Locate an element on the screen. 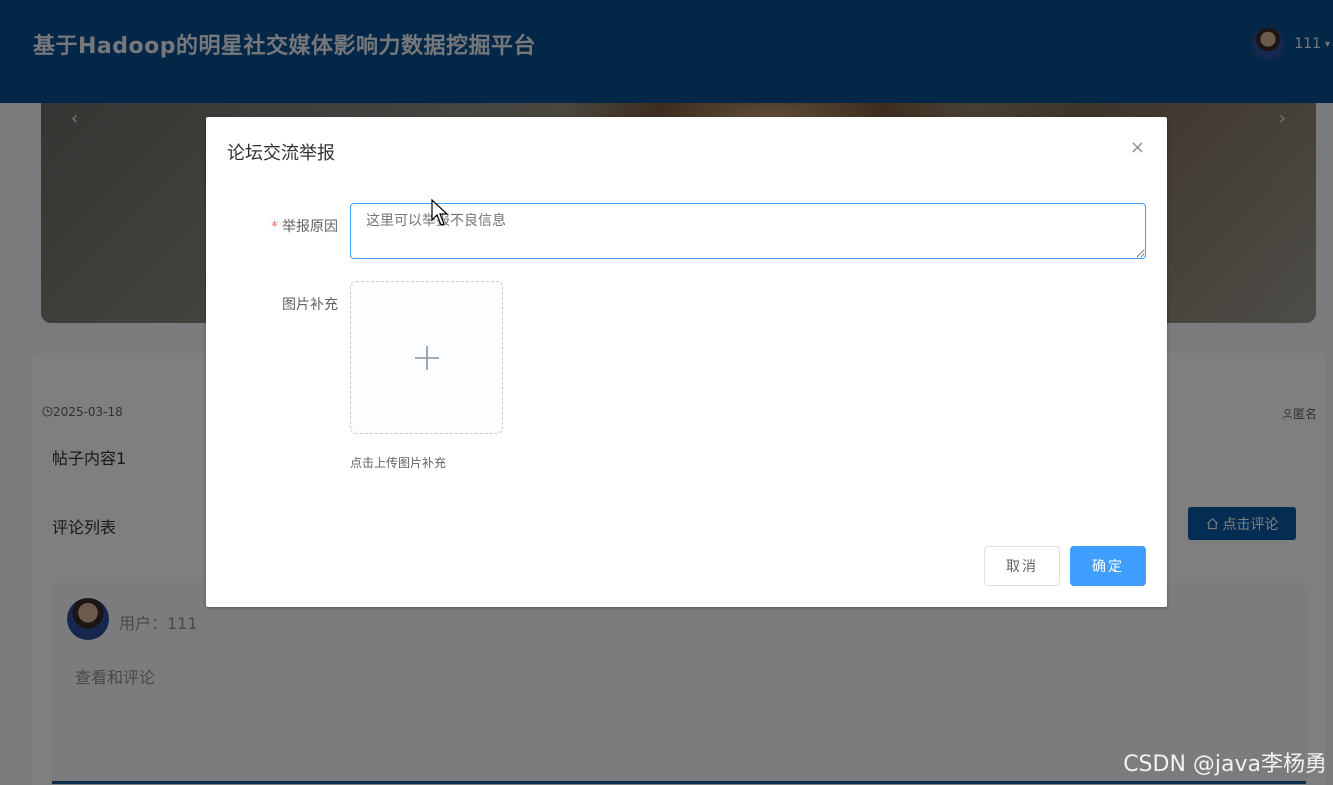 The height and width of the screenshot is (785, 1333). required-mark: * is located at coordinates (274, 227).